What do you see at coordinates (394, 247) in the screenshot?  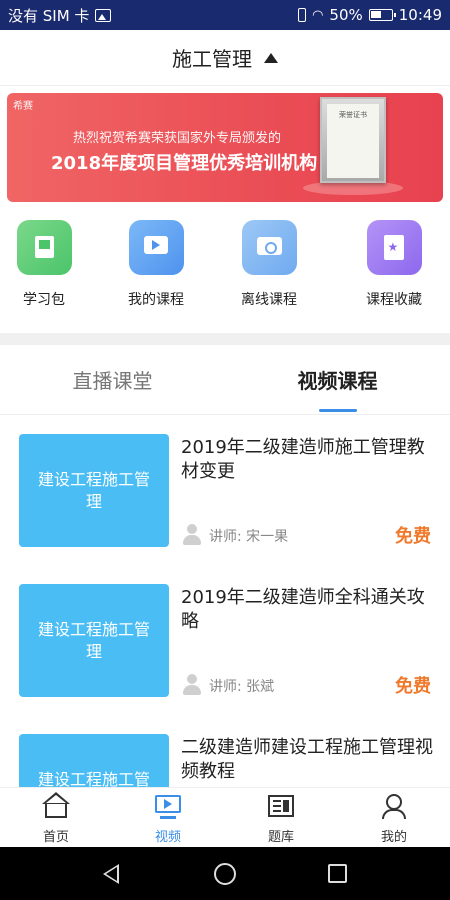 I see `favorite-icon` at bounding box center [394, 247].